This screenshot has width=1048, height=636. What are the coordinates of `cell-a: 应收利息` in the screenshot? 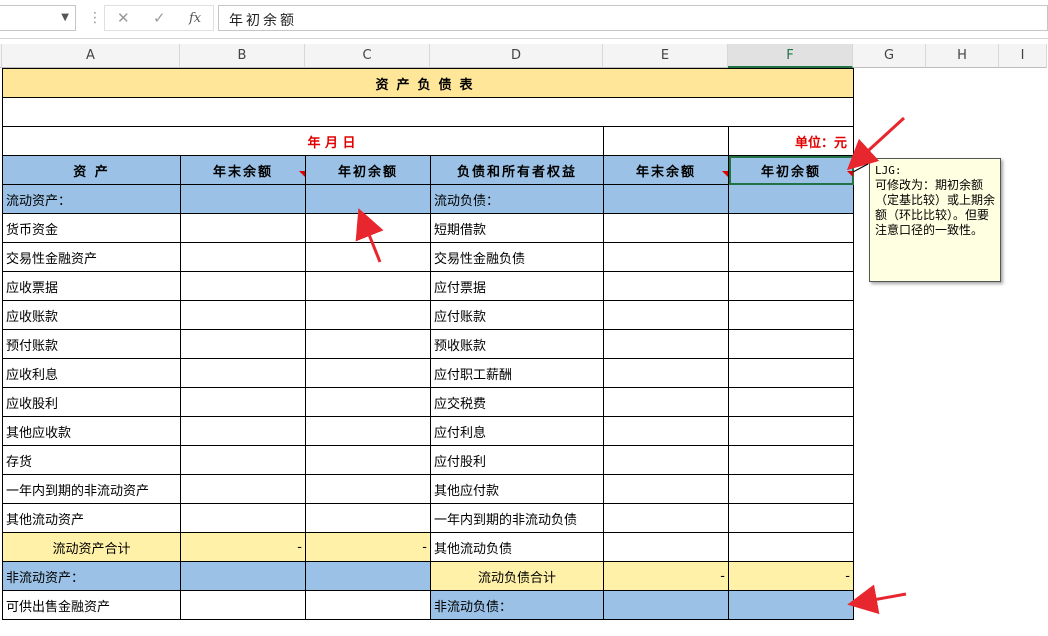 It's located at (91, 373).